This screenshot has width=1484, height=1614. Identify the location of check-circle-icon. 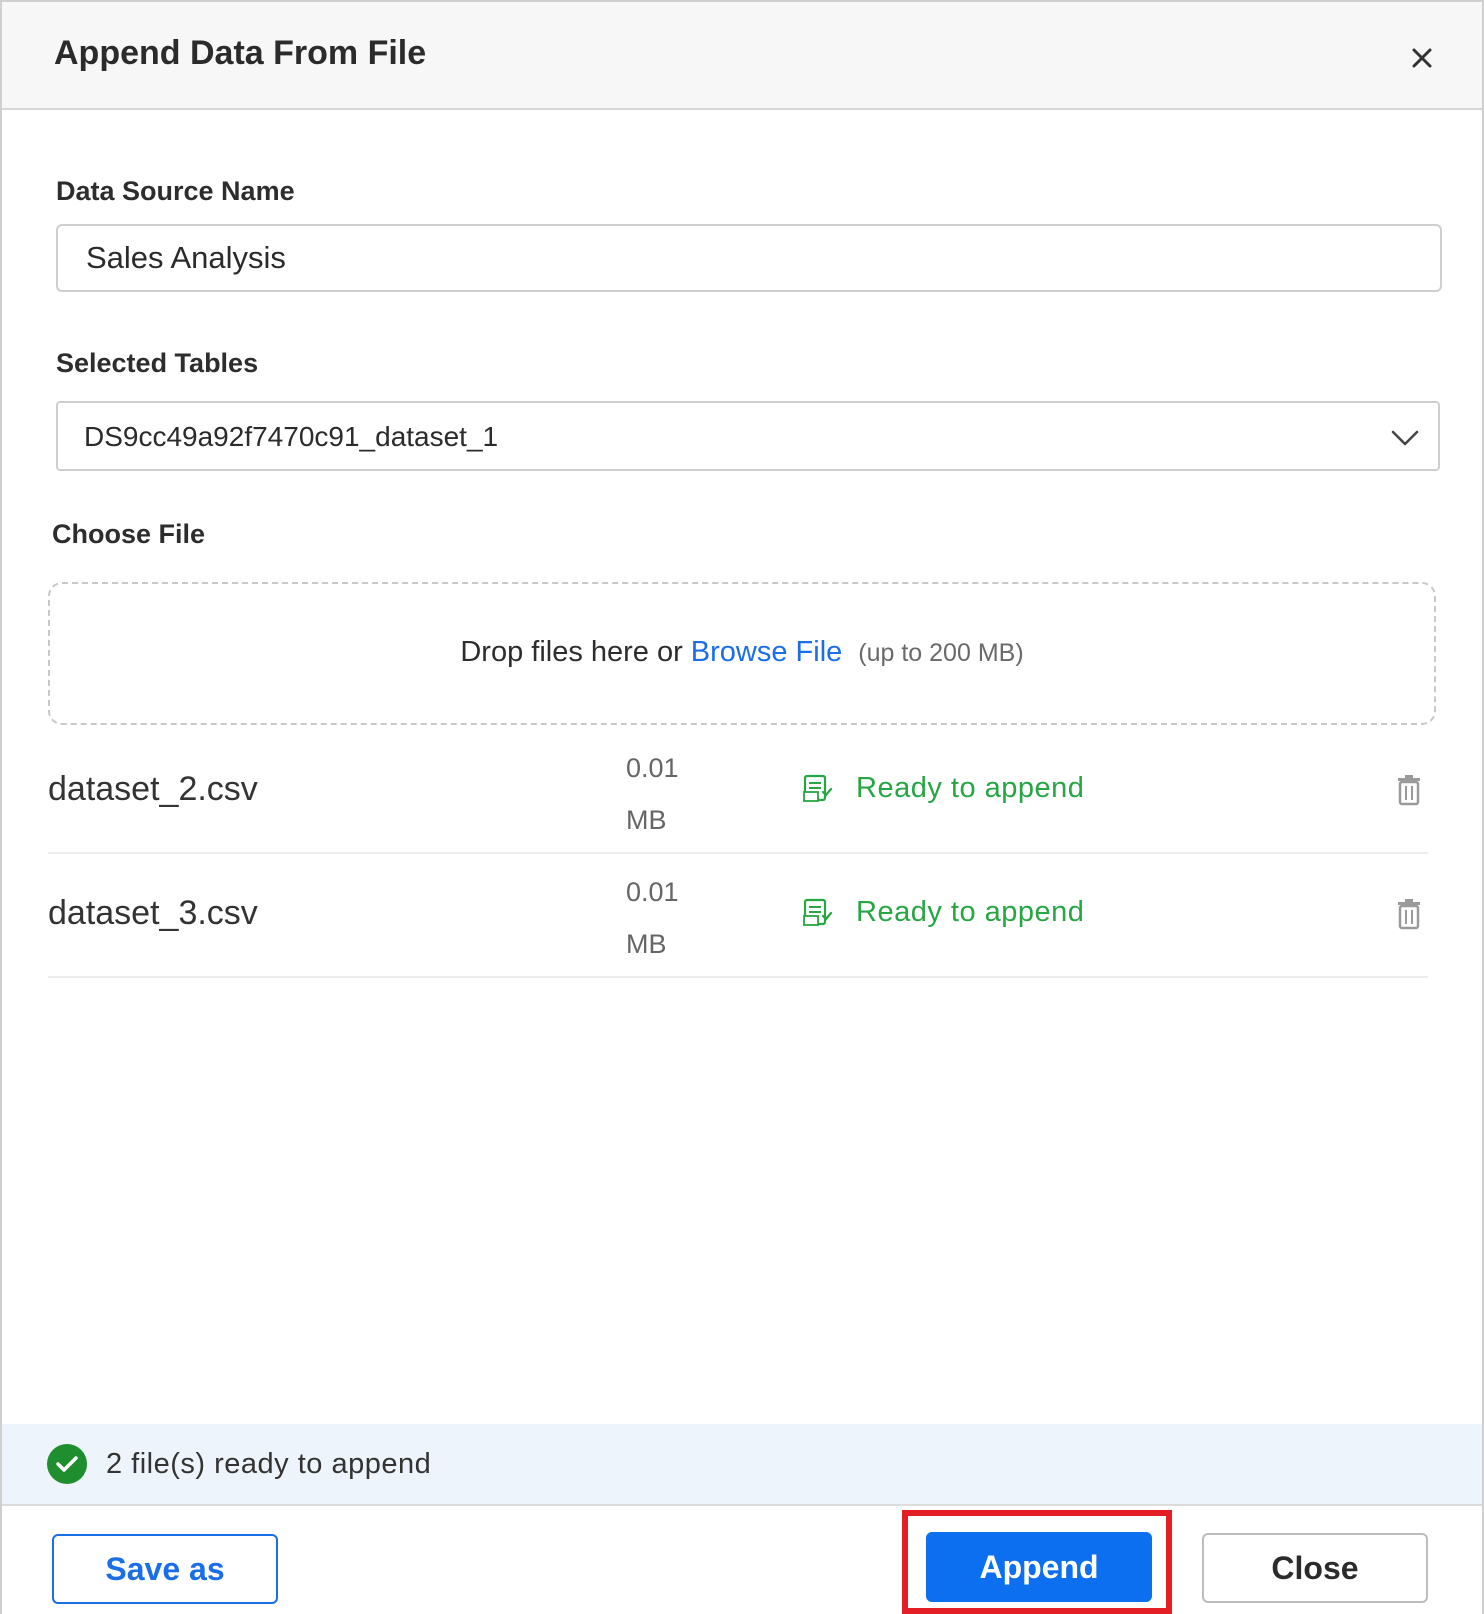
(67, 1464).